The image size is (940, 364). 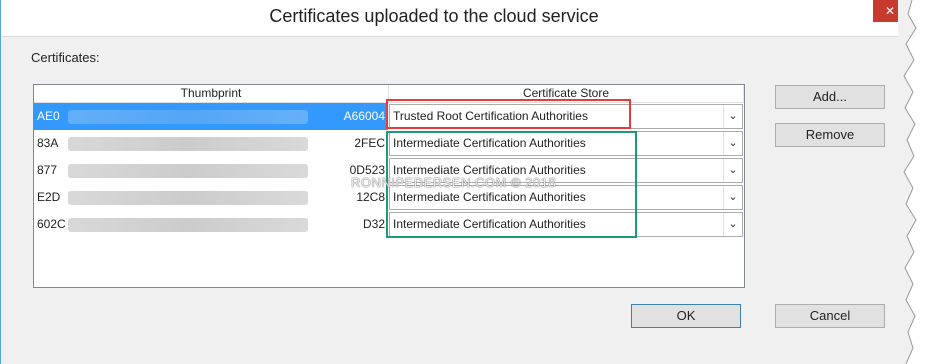 I want to click on certificates-label: Certificates:, so click(x=65, y=57).